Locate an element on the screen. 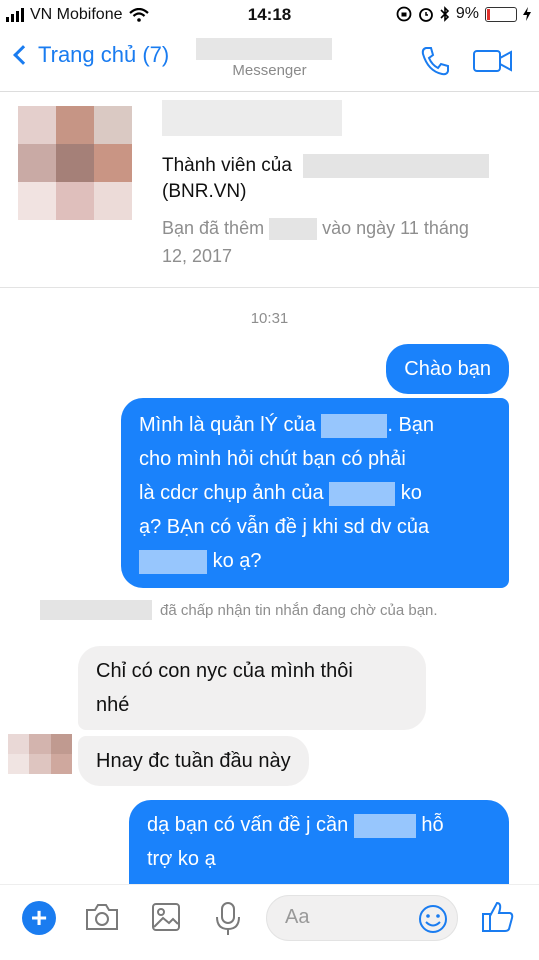 Image resolution: width=539 pixels, height=960 pixels. member-of-label: Thành viên của is located at coordinates (227, 166).